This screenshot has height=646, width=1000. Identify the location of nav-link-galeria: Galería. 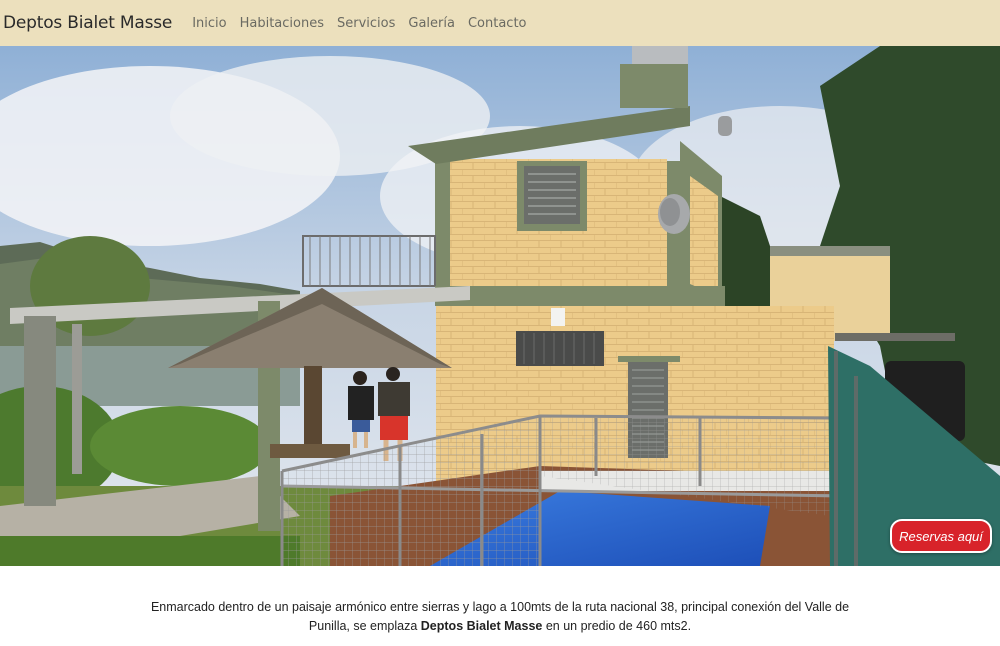
(431, 23).